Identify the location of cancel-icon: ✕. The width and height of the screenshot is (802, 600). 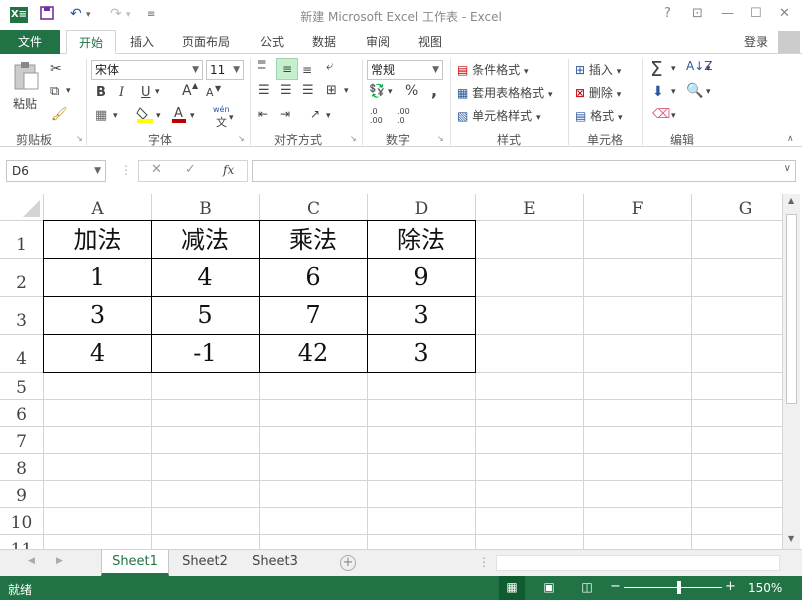
(156, 169).